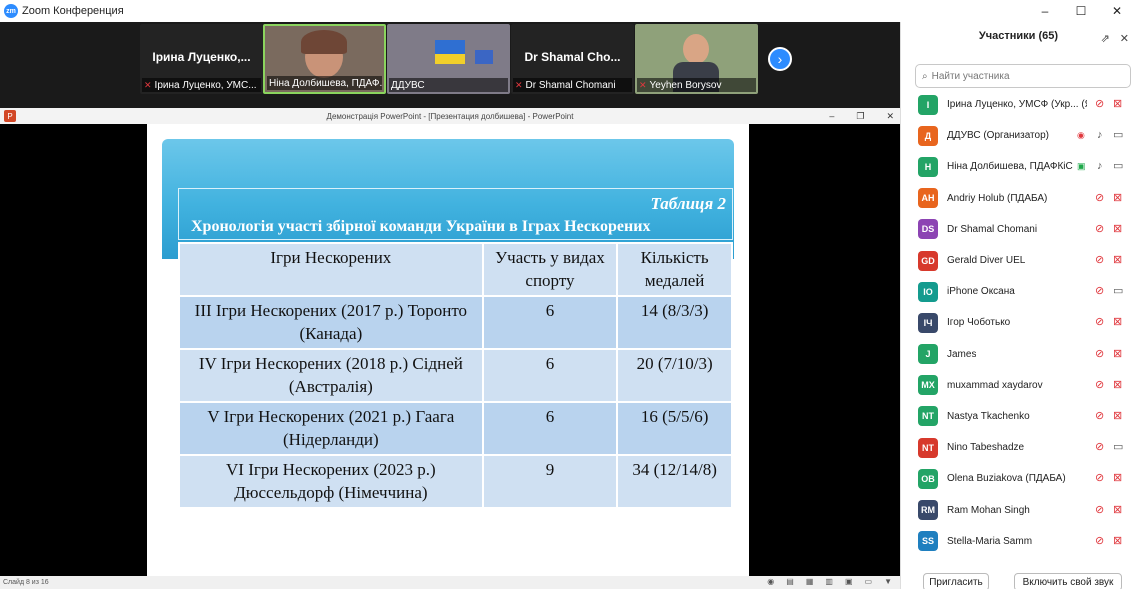 This screenshot has height=589, width=1135. What do you see at coordinates (11, 11) in the screenshot?
I see `zoom-logo-icon: zm` at bounding box center [11, 11].